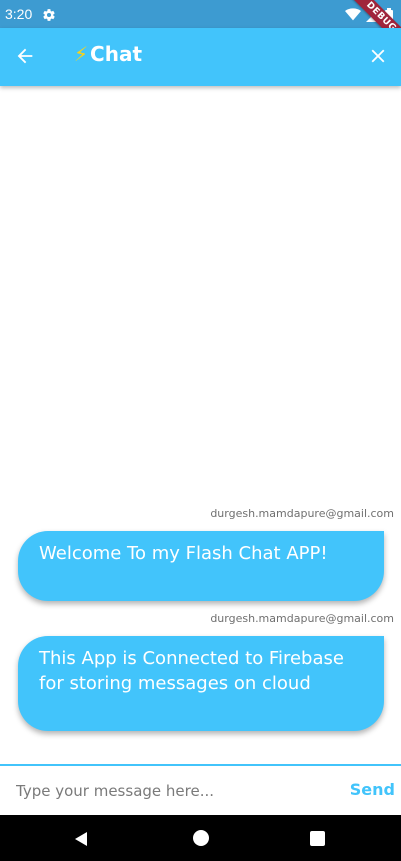 This screenshot has height=861, width=401. What do you see at coordinates (25, 56) in the screenshot?
I see `arrow-back-icon` at bounding box center [25, 56].